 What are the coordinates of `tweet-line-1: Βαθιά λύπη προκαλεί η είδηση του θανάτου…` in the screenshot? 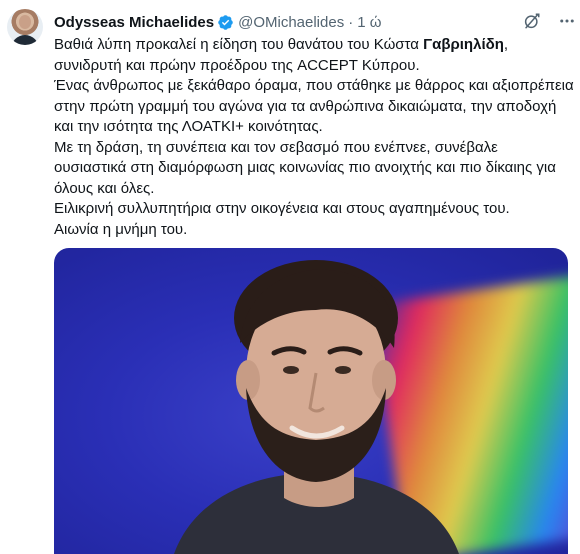 It's located at (314, 45).